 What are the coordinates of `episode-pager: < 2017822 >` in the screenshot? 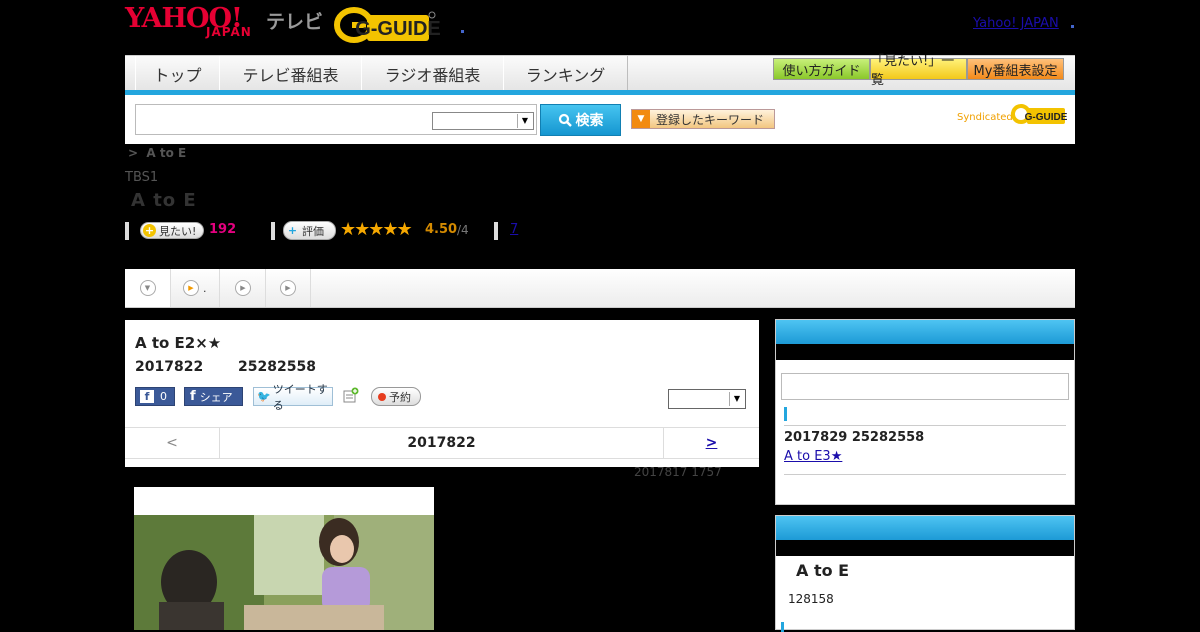 It's located at (442, 443).